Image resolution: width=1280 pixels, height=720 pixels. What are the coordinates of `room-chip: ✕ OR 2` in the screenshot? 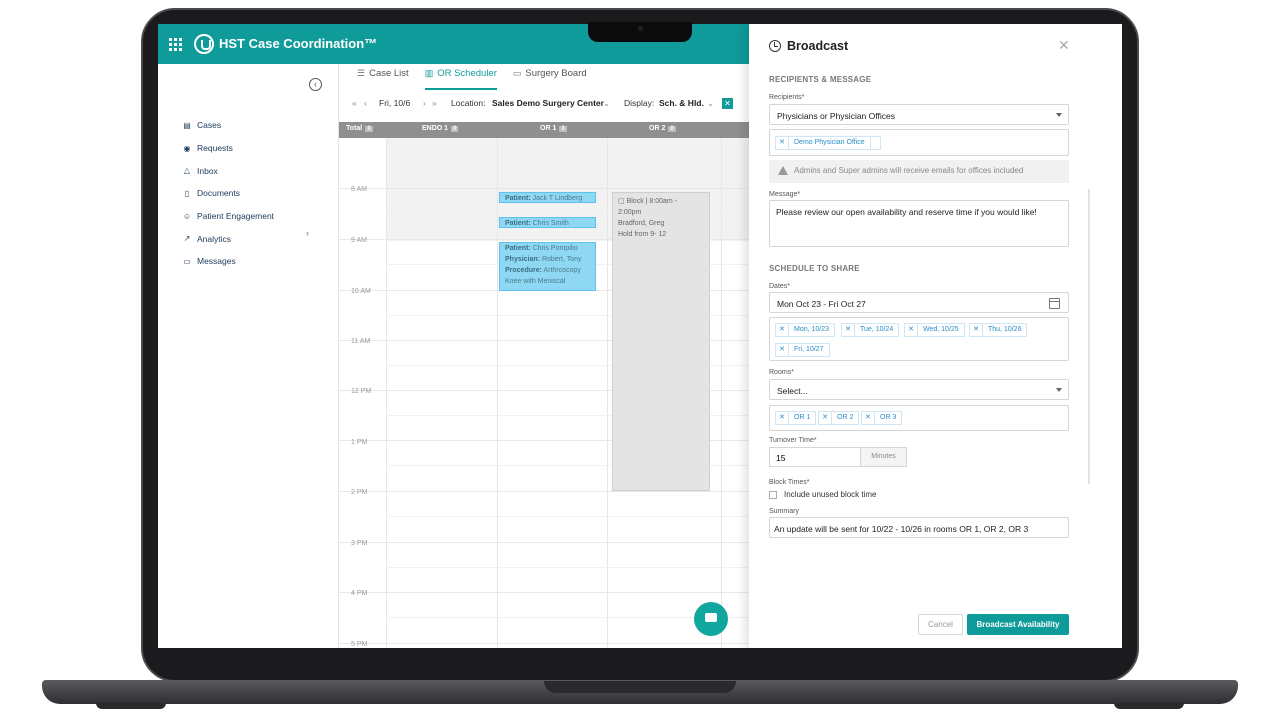 It's located at (839, 418).